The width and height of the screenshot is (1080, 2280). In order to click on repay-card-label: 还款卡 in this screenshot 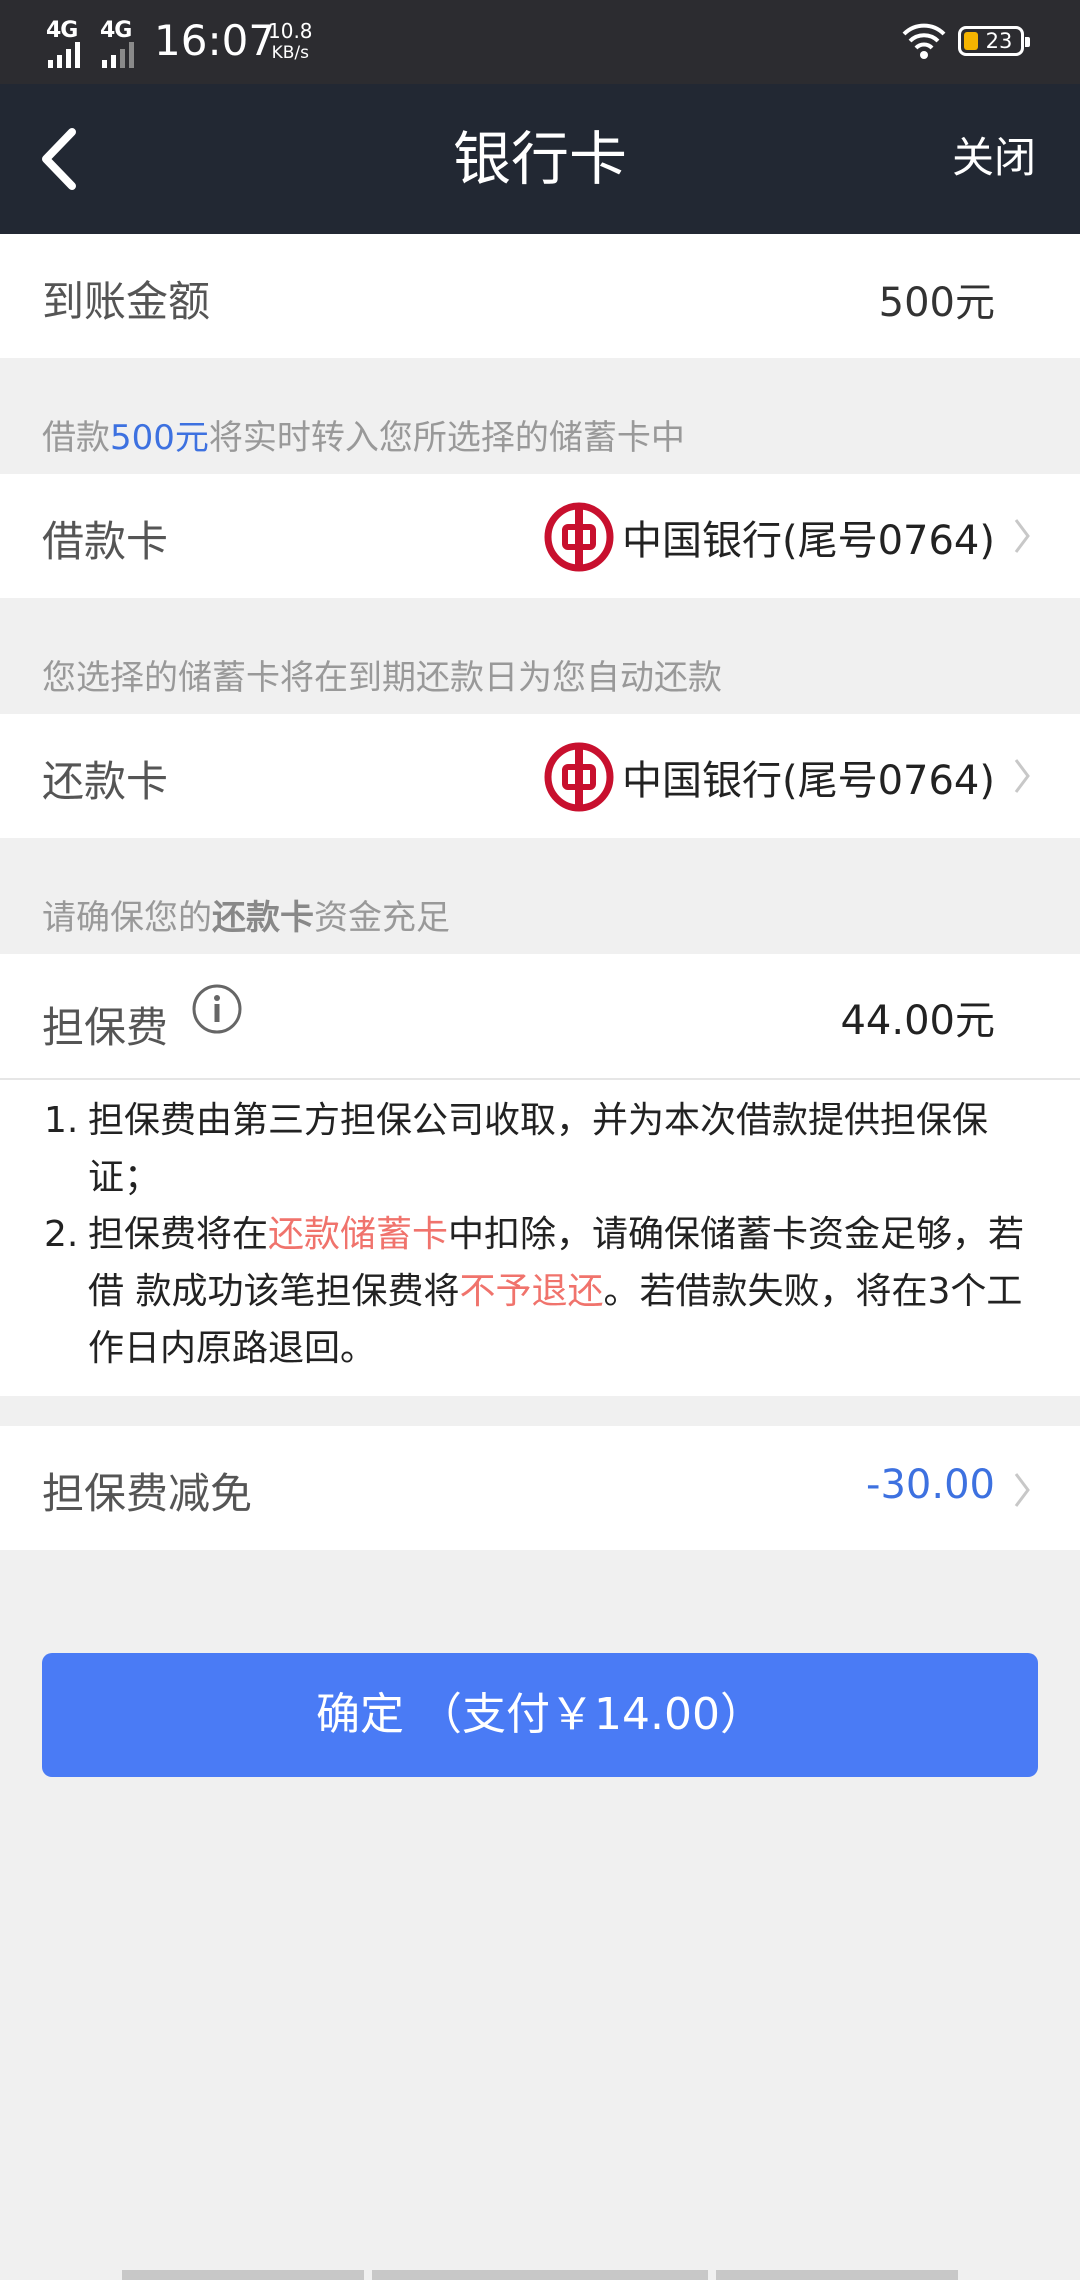, I will do `click(105, 781)`.